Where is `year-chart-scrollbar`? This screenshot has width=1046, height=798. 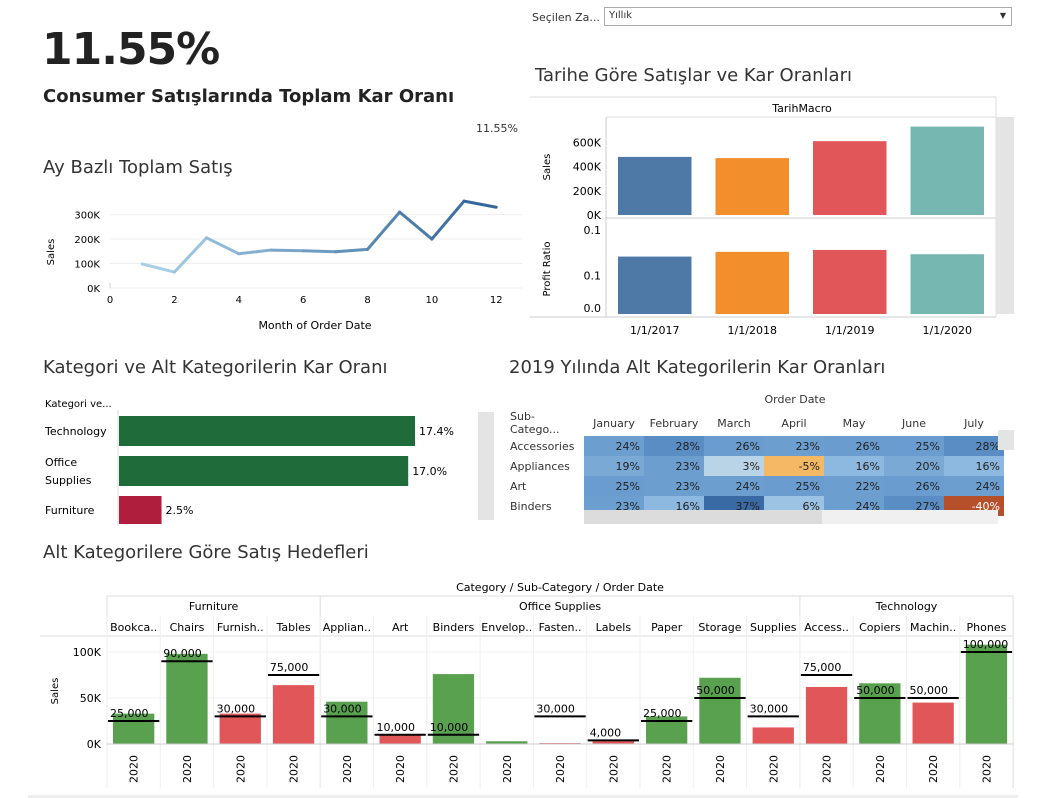 year-chart-scrollbar is located at coordinates (1005, 215).